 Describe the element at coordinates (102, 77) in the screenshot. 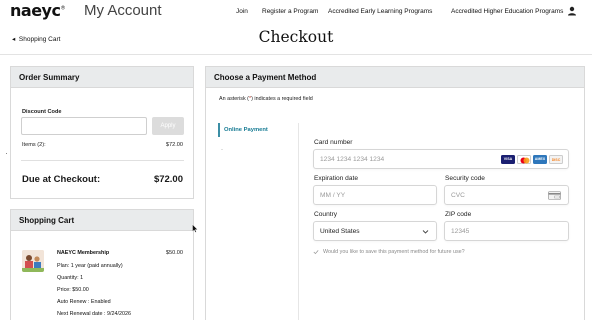

I see `order-summary-heading: Order Summary` at that location.